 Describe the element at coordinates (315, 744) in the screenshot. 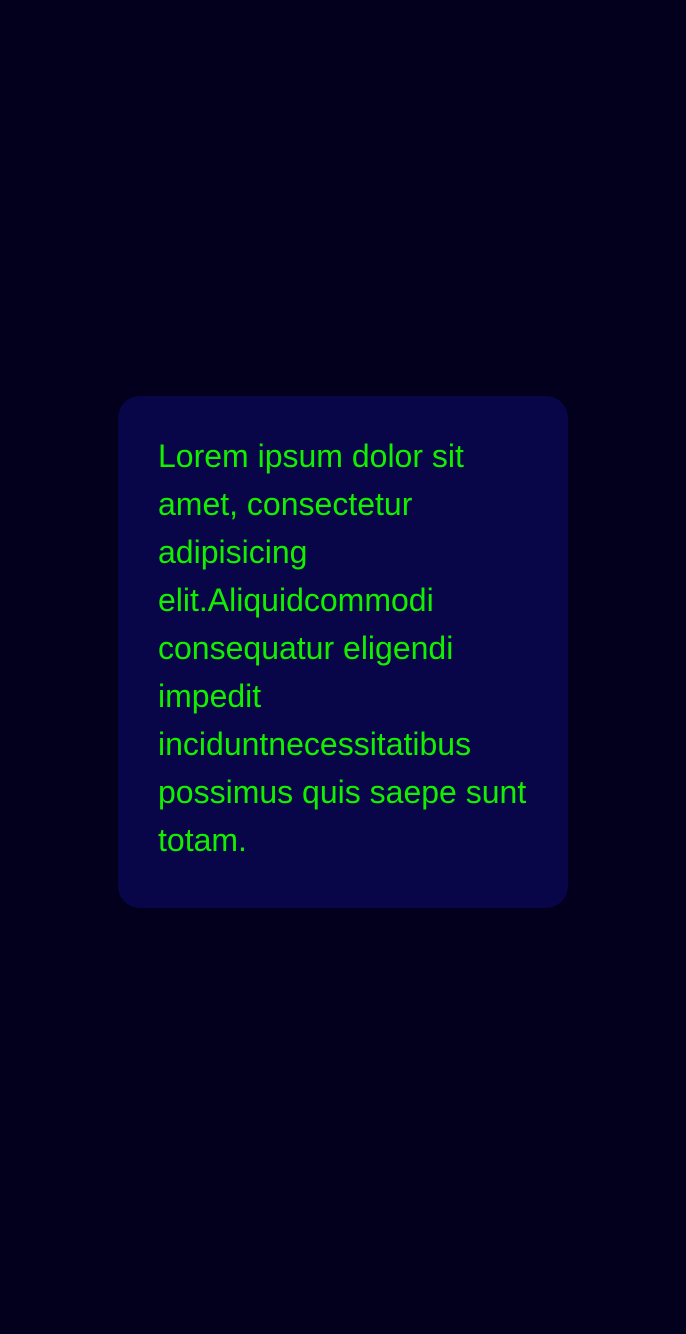

I see `card-text-line: inciduntnecessitatibus` at that location.